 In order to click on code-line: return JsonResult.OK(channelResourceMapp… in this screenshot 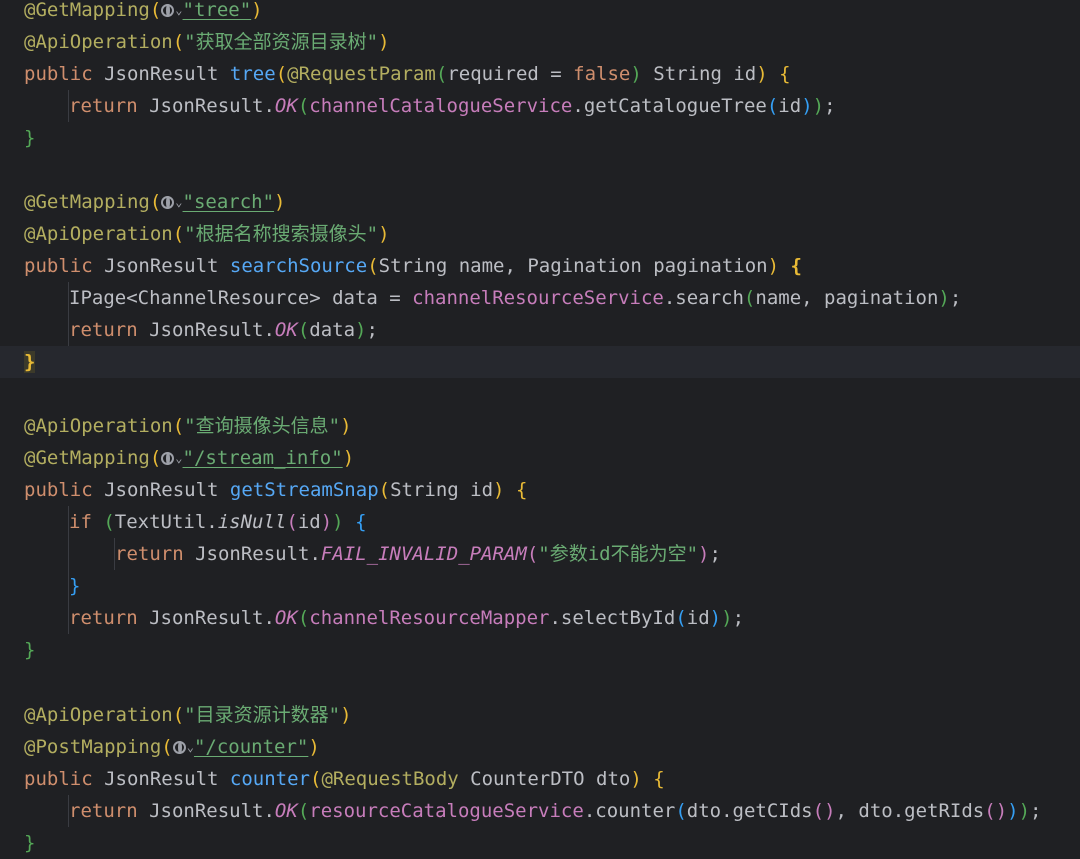, I will do `click(540, 618)`.